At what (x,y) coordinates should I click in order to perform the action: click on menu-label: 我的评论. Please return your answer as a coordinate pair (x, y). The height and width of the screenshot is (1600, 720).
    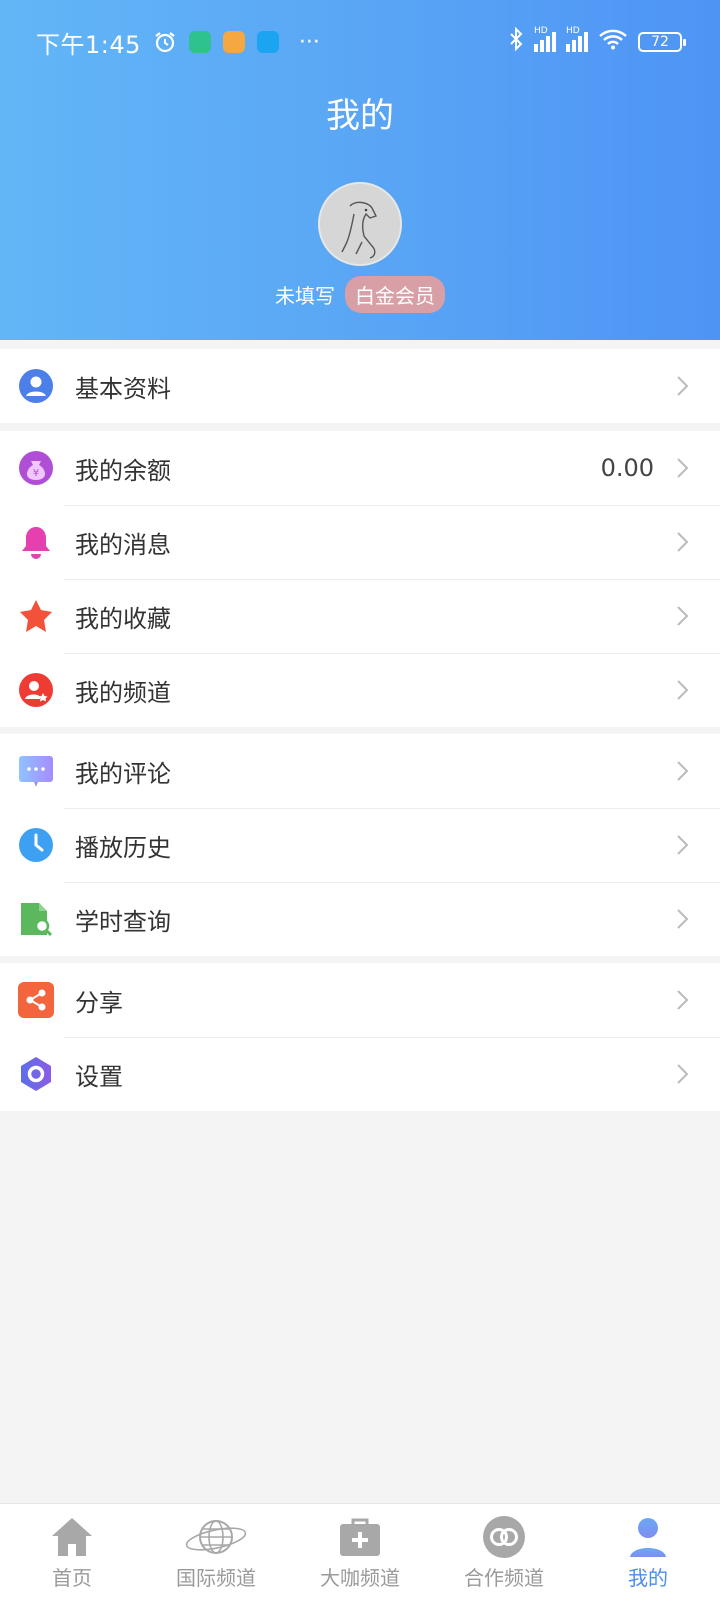
    Looking at the image, I should click on (123, 773).